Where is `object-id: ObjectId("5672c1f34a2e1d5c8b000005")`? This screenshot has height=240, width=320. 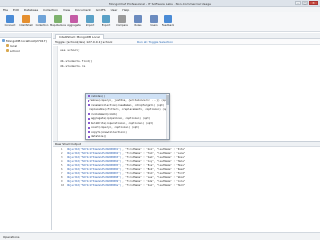 object-id: ObjectId("5672c1f34a2e1d5c8b000005") is located at coordinates (94, 165).